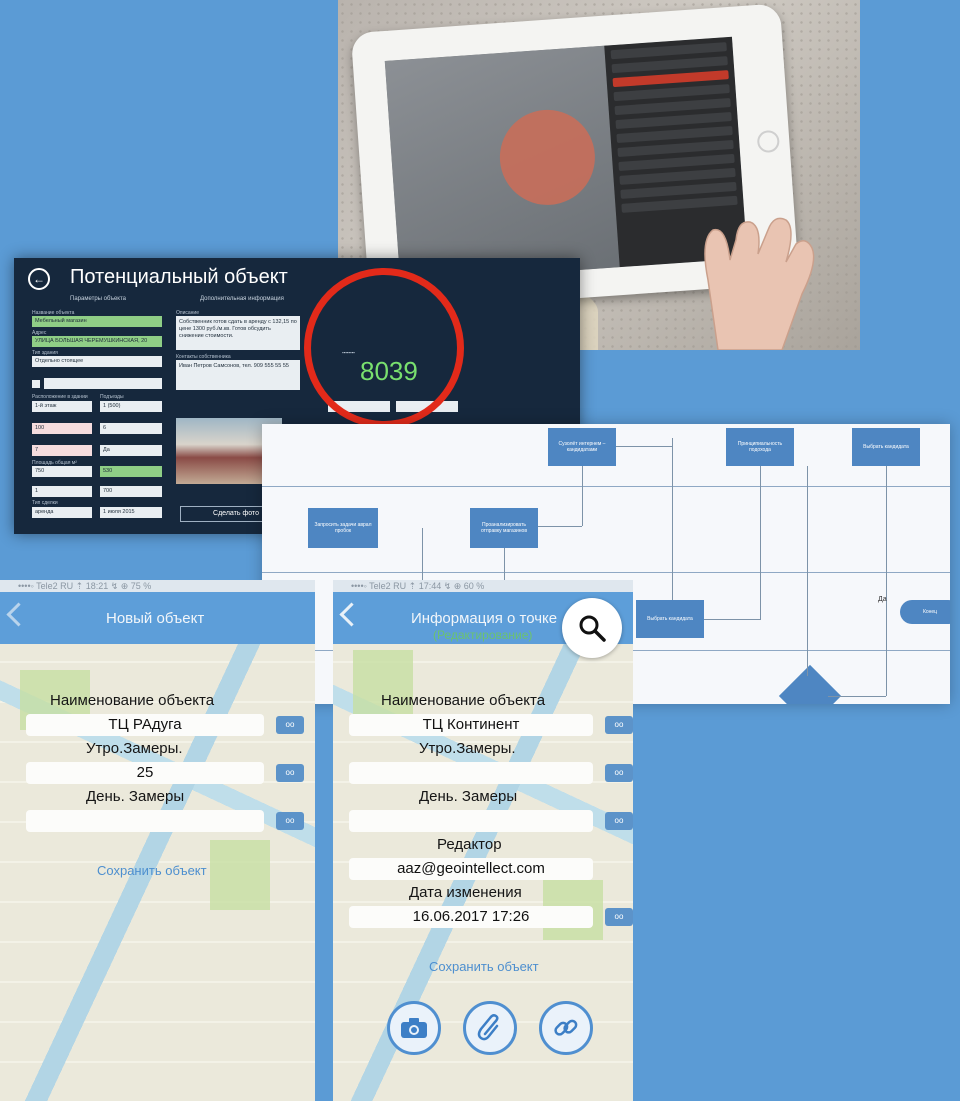  Describe the element at coordinates (810, 684) in the screenshot. I see `decision-node` at that location.